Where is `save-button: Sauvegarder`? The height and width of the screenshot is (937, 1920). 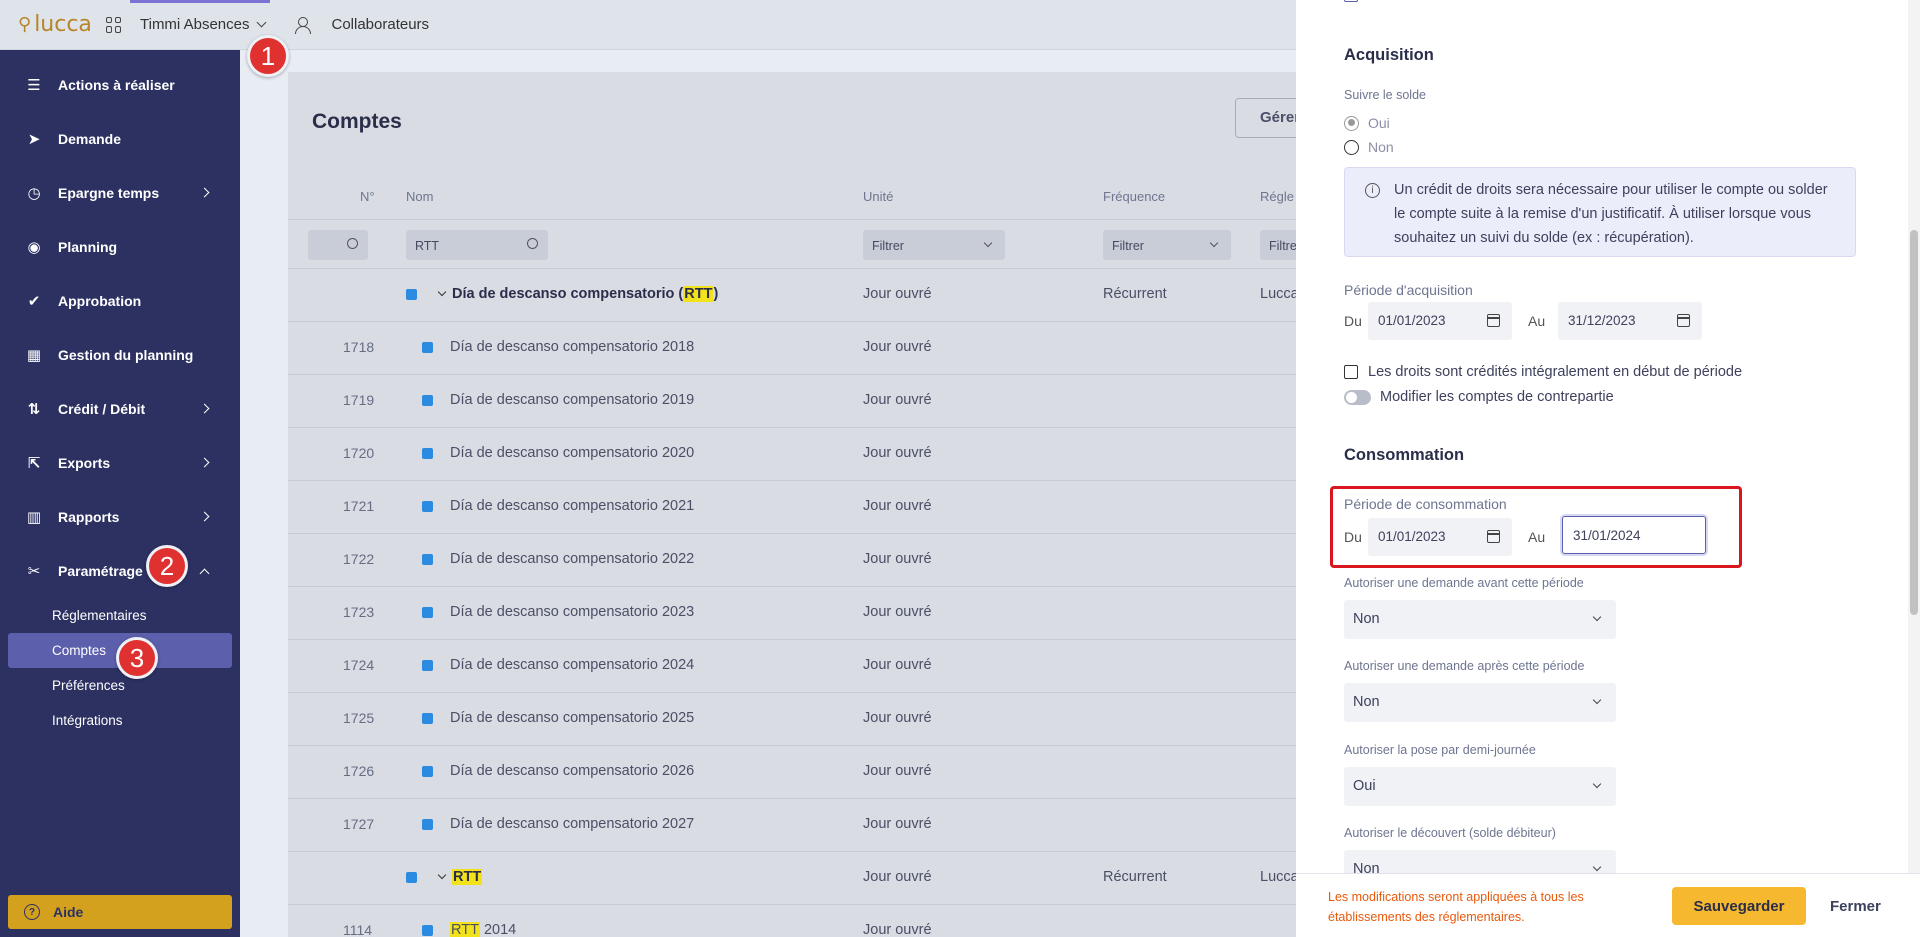 save-button: Sauvegarder is located at coordinates (1739, 906).